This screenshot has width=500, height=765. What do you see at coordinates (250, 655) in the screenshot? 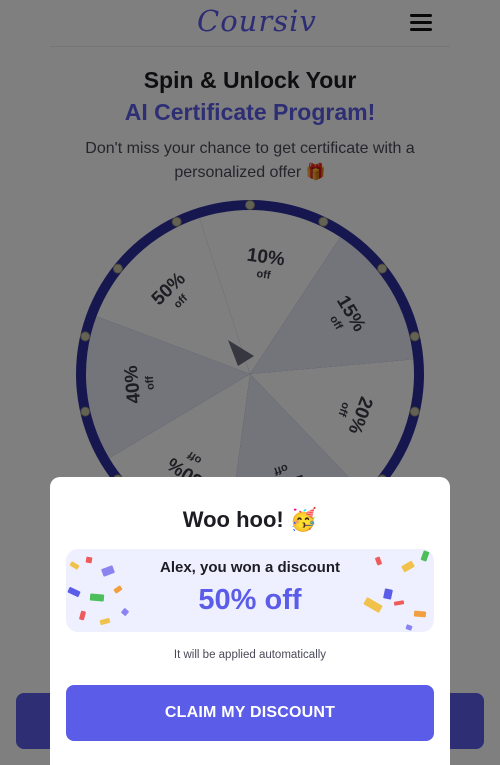
I see `auto-apply-note: It will be applied automatically` at bounding box center [250, 655].